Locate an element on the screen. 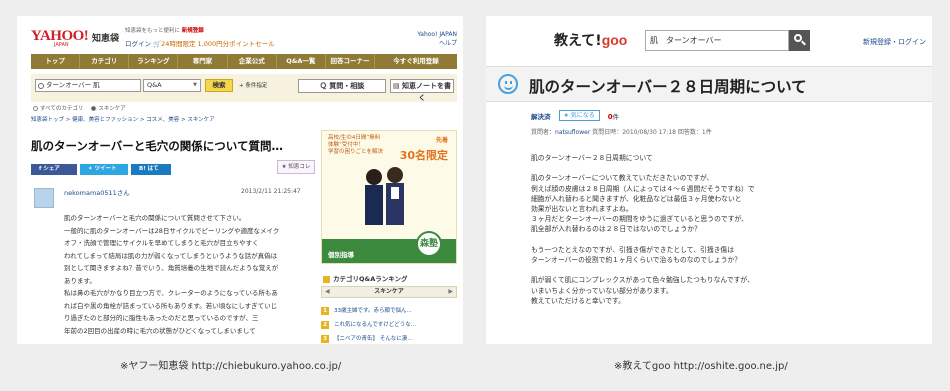 The width and height of the screenshot is (950, 391). body-line: 私は鼻の毛穴がかなり目立つ方で、クレーターのようになっている所もあ is located at coordinates (171, 293).